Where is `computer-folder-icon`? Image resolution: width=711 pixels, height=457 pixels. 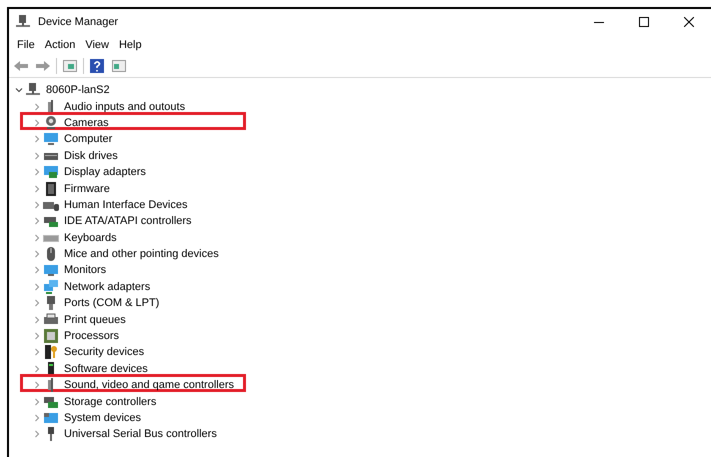 computer-folder-icon is located at coordinates (51, 418).